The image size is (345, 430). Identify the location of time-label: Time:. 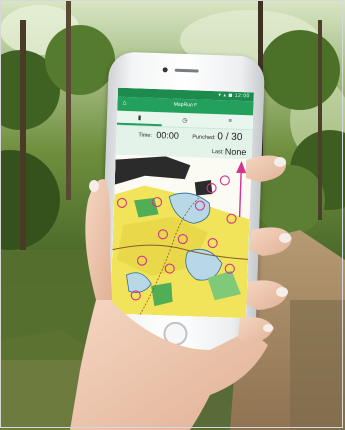
(145, 135).